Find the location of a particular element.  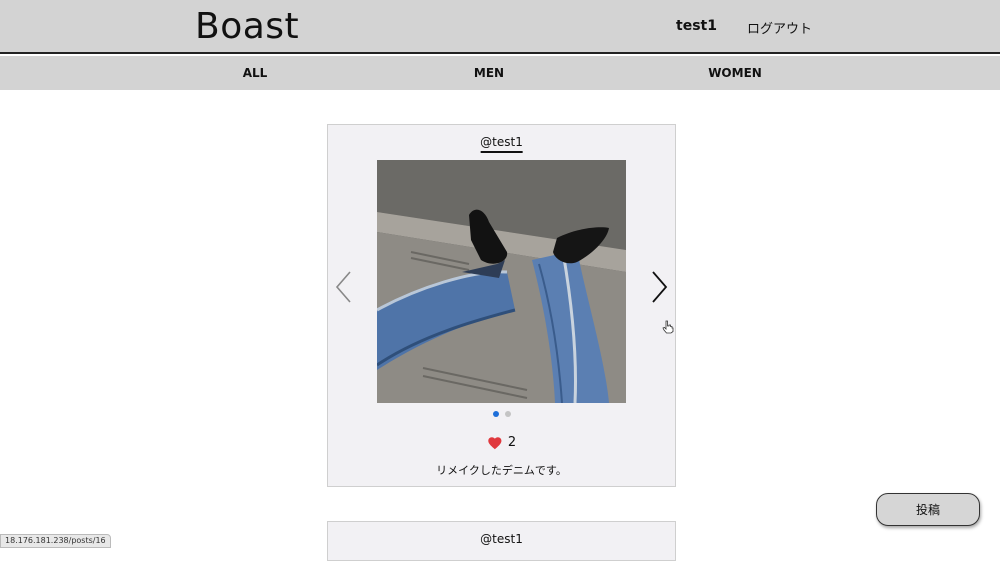

site-logo: Boast is located at coordinates (247, 26).